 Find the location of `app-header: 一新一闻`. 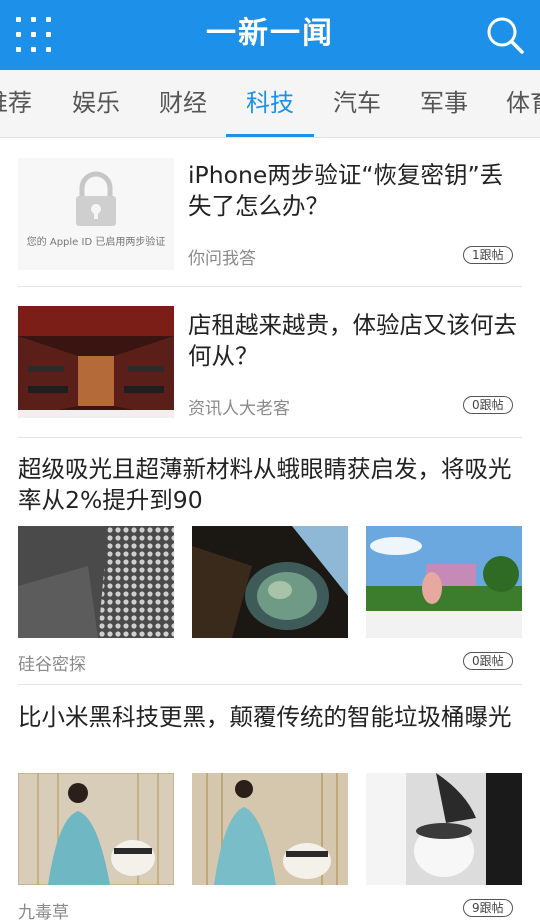

app-header: 一新一闻 is located at coordinates (270, 35).